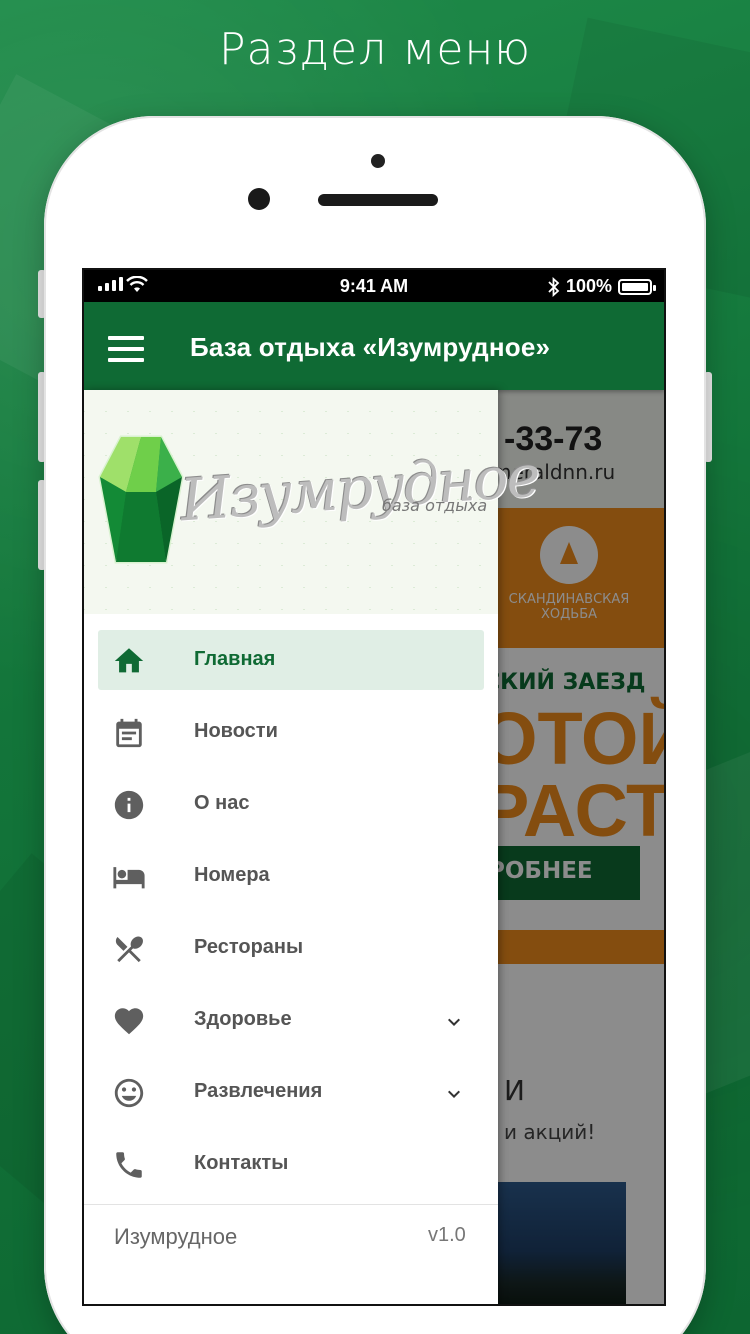  Describe the element at coordinates (291, 1204) in the screenshot. I see `drawer-divider` at that location.